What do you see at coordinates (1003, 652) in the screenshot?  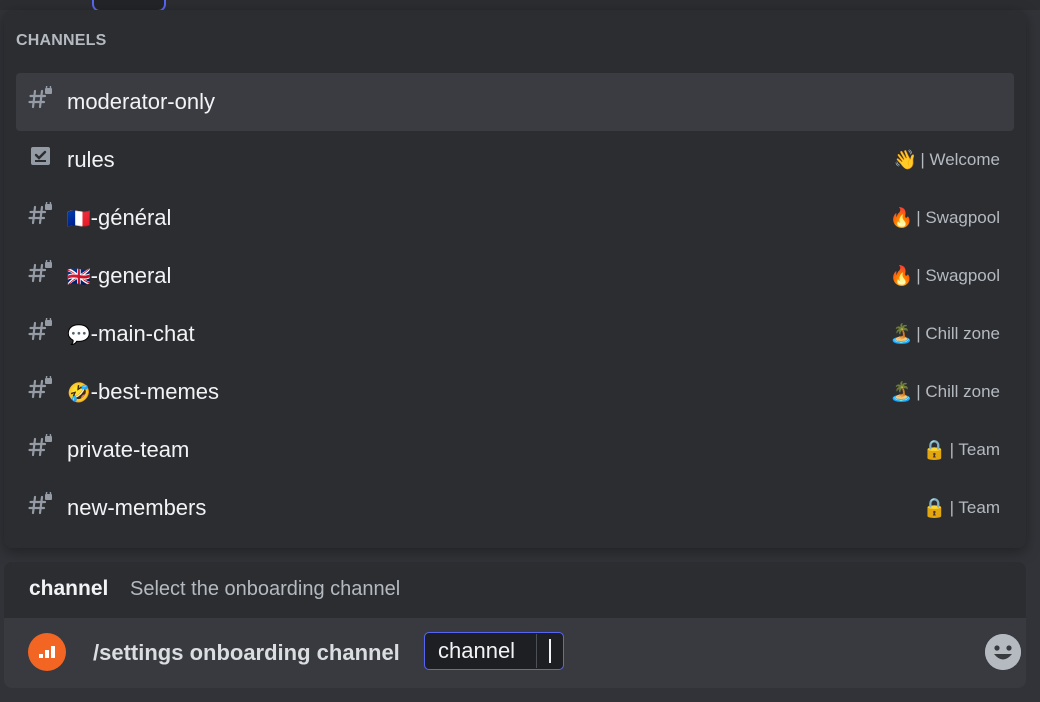 I see `emoji-picker-icon` at bounding box center [1003, 652].